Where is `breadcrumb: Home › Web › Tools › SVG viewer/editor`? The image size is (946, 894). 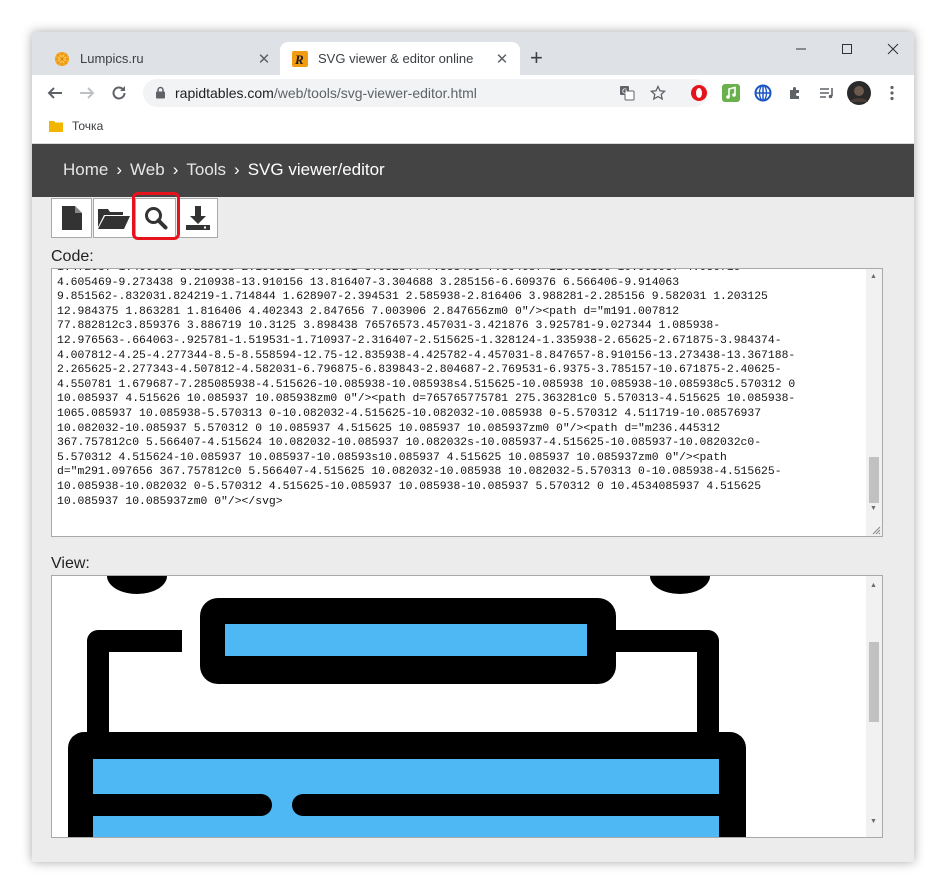 breadcrumb: Home › Web › Tools › SVG viewer/editor is located at coordinates (224, 170).